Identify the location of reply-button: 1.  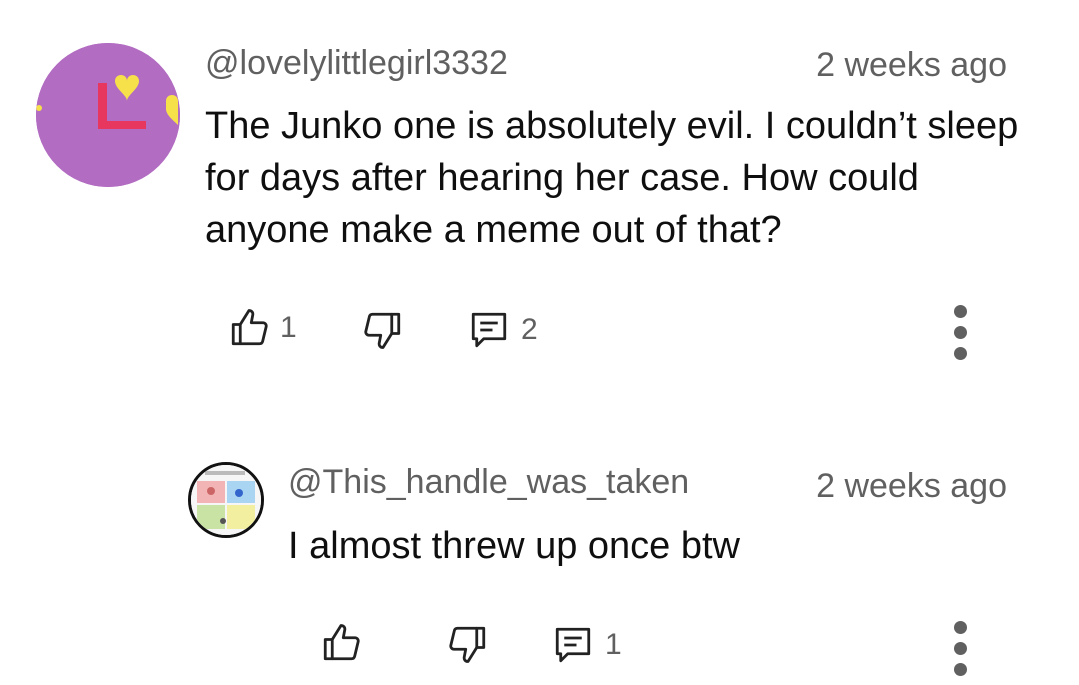
(586, 645).